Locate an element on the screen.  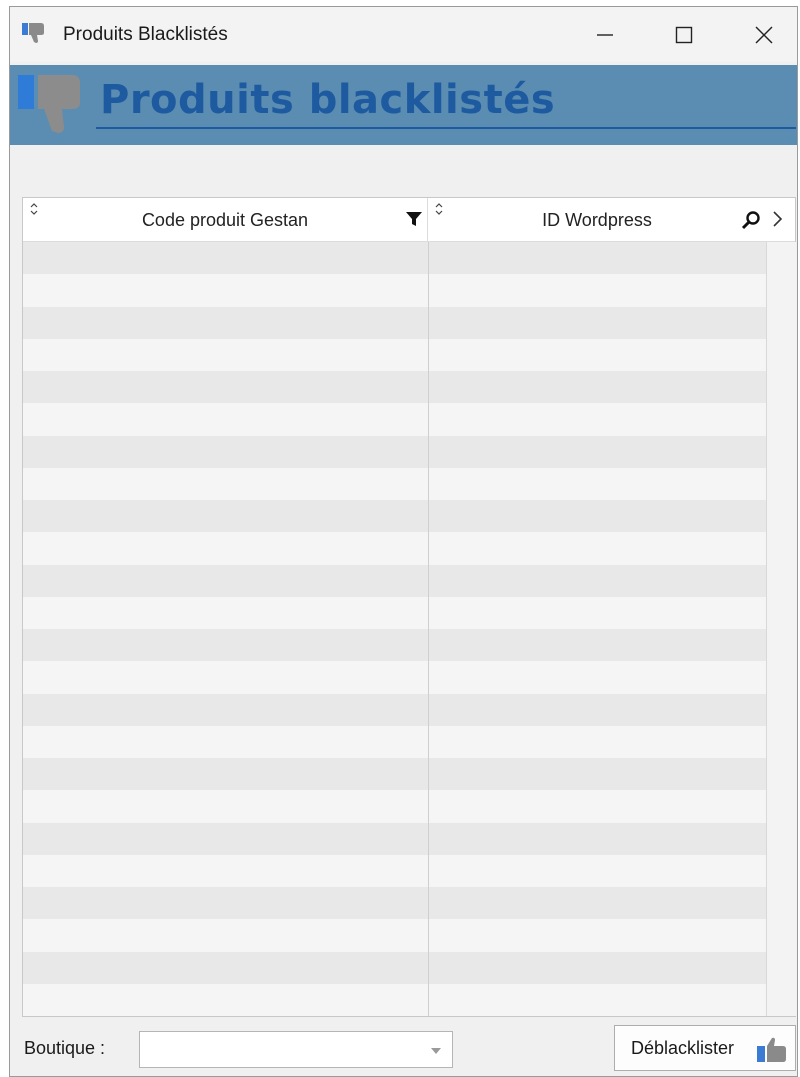
title-bar: Produits Blacklistés is located at coordinates (403, 34).